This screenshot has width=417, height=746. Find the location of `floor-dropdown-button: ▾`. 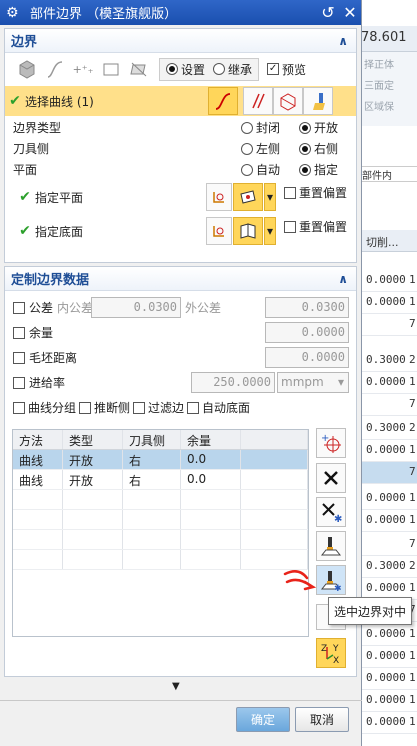

floor-dropdown-button: ▾ is located at coordinates (270, 231).